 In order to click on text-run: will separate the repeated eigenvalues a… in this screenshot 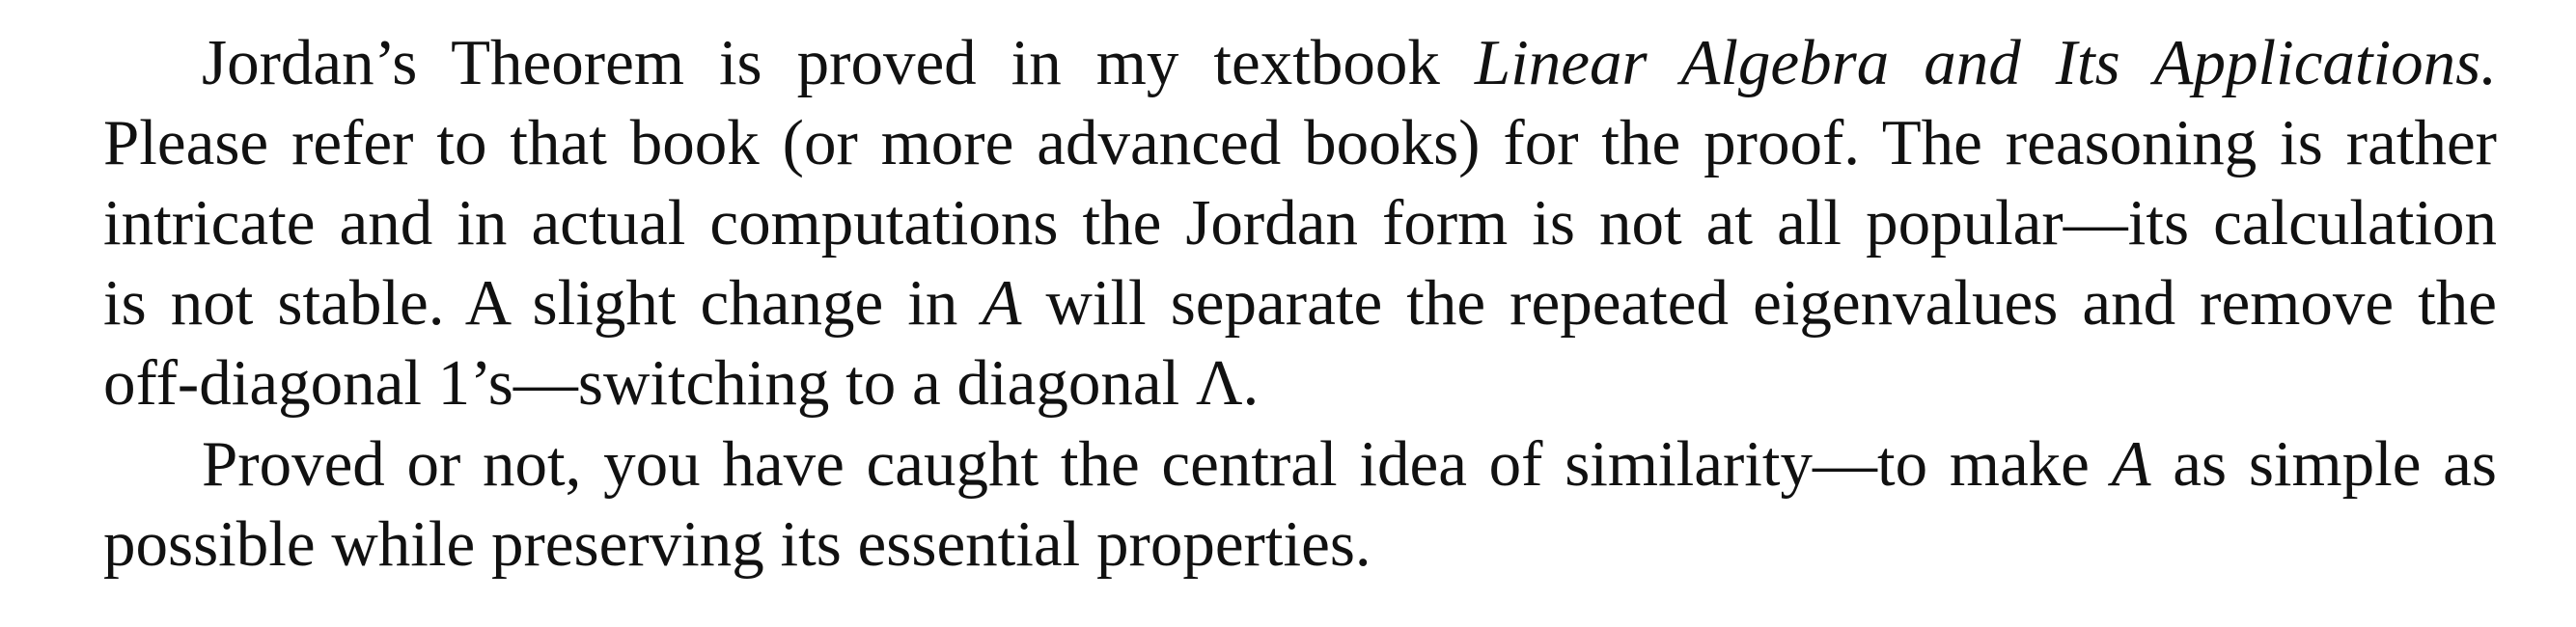, I will do `click(1759, 303)`.